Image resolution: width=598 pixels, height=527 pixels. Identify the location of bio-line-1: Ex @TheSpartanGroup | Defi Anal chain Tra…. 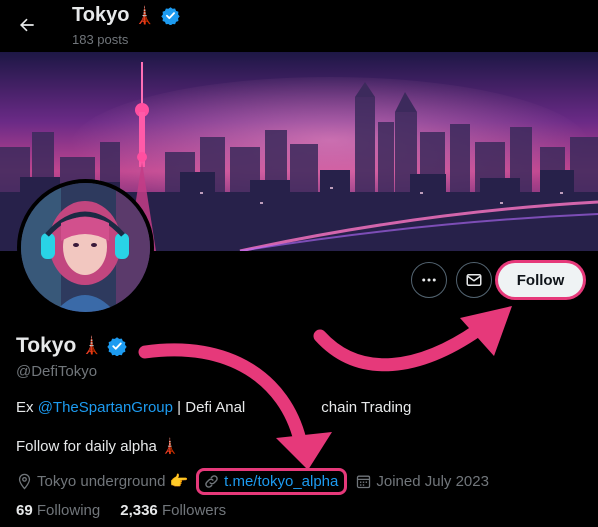
(213, 407).